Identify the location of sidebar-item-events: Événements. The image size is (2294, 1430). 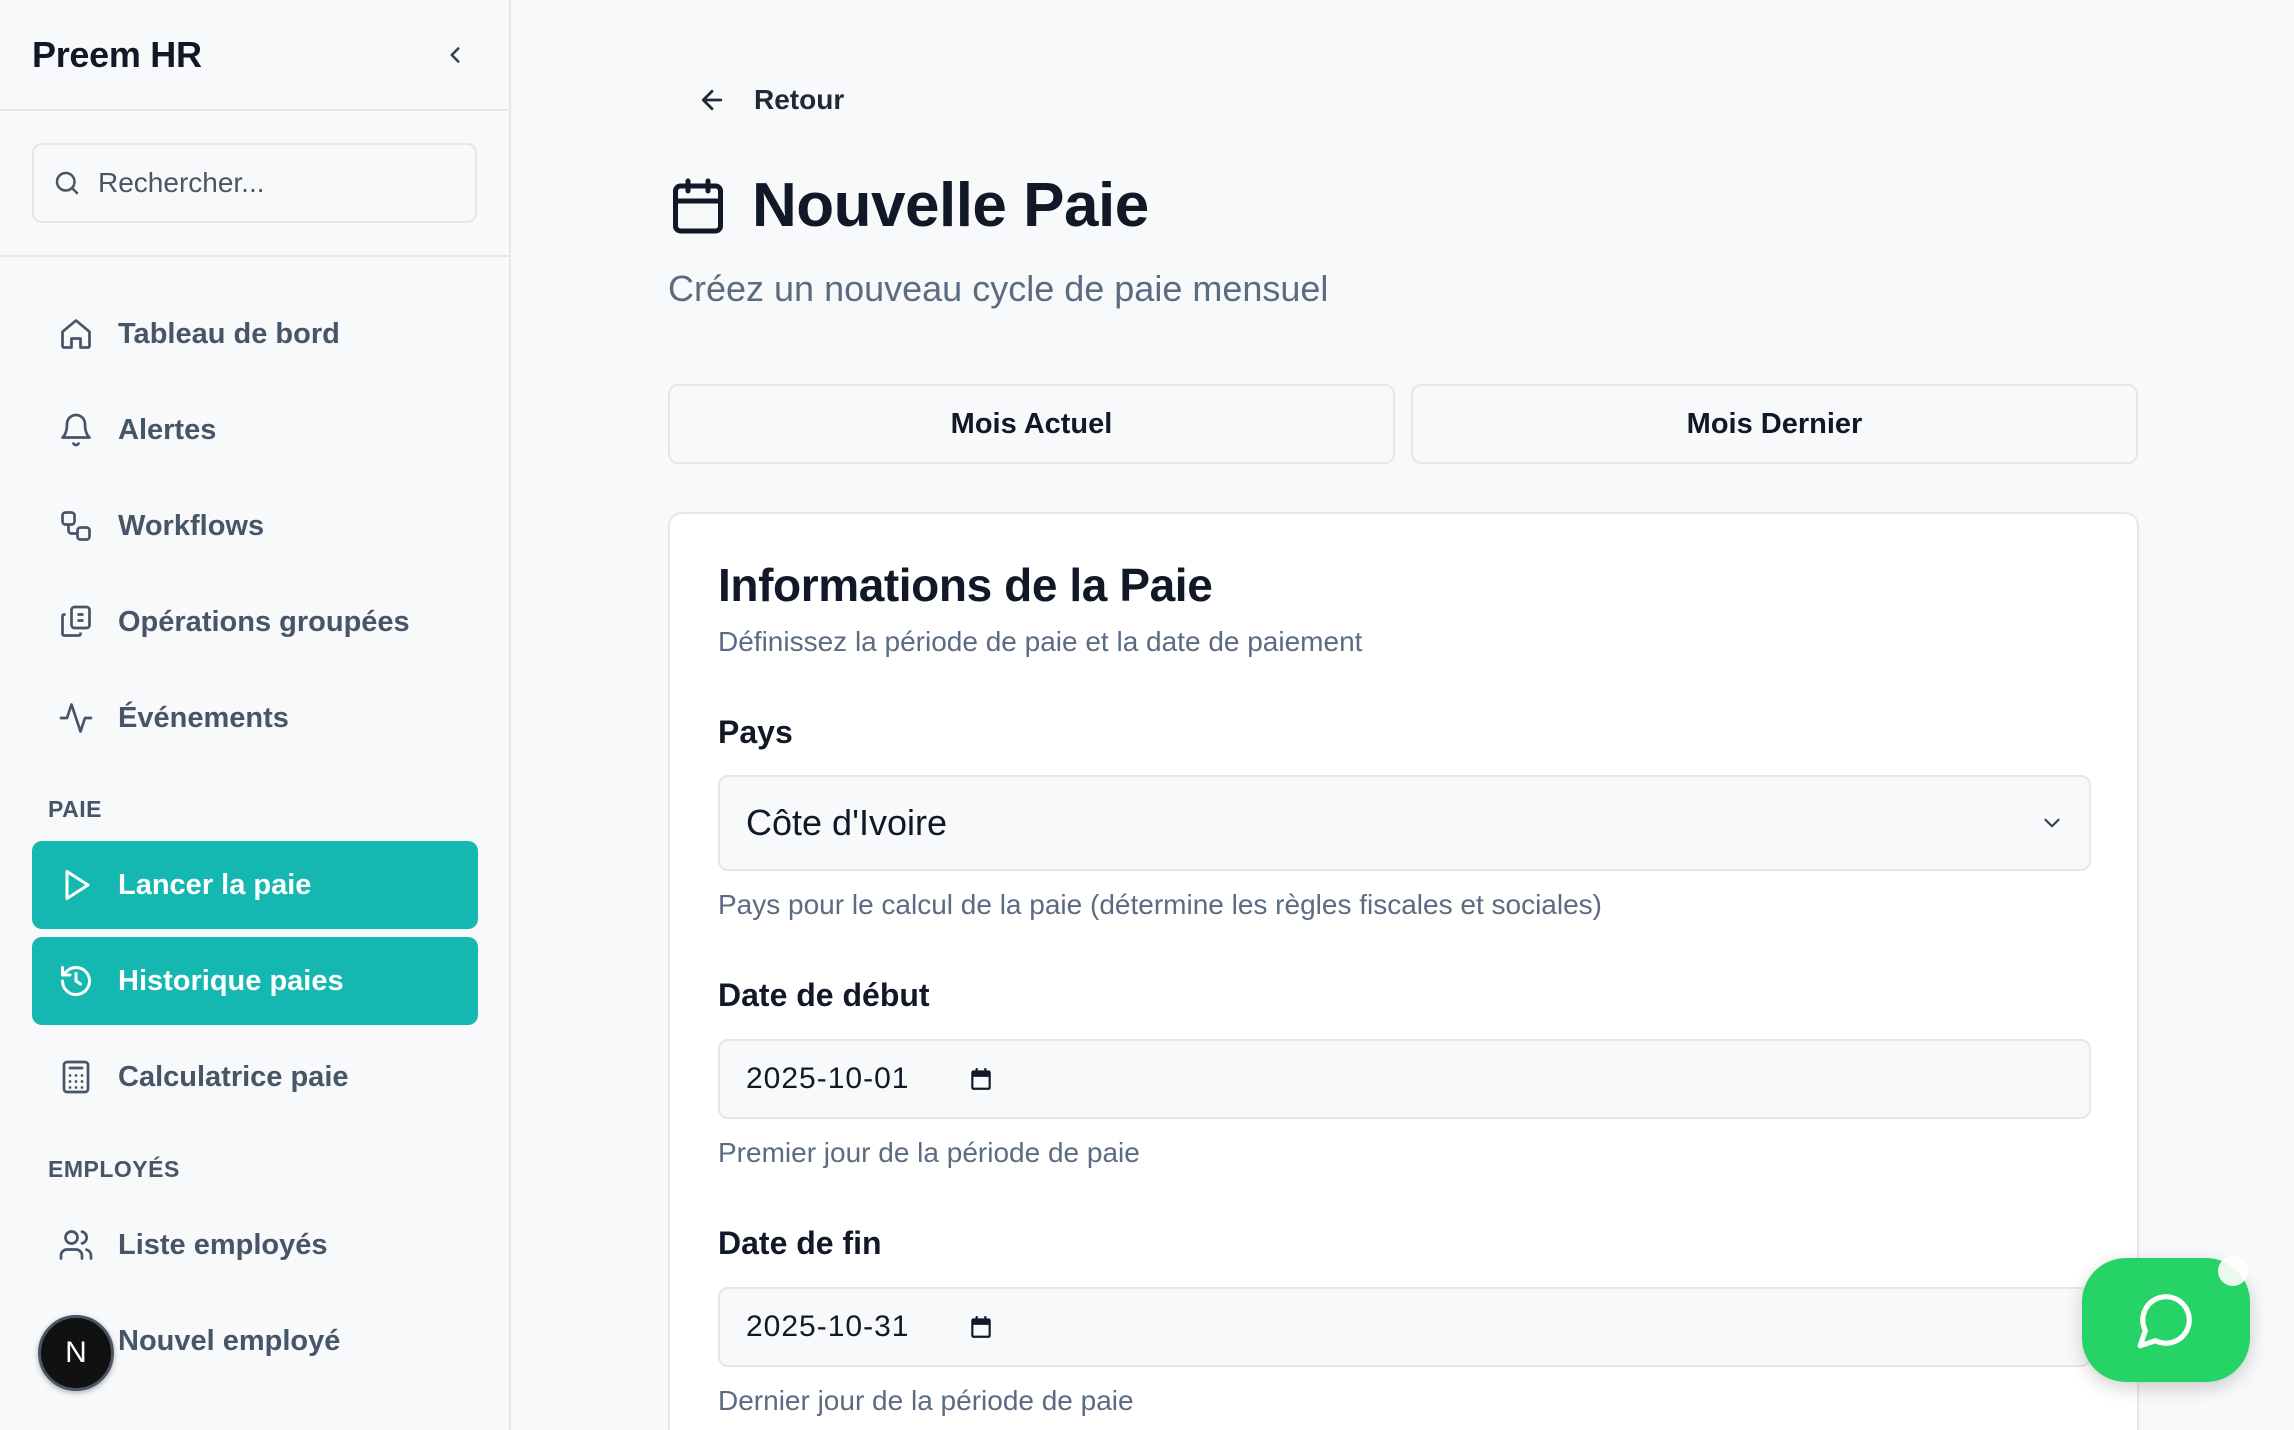
(255, 718).